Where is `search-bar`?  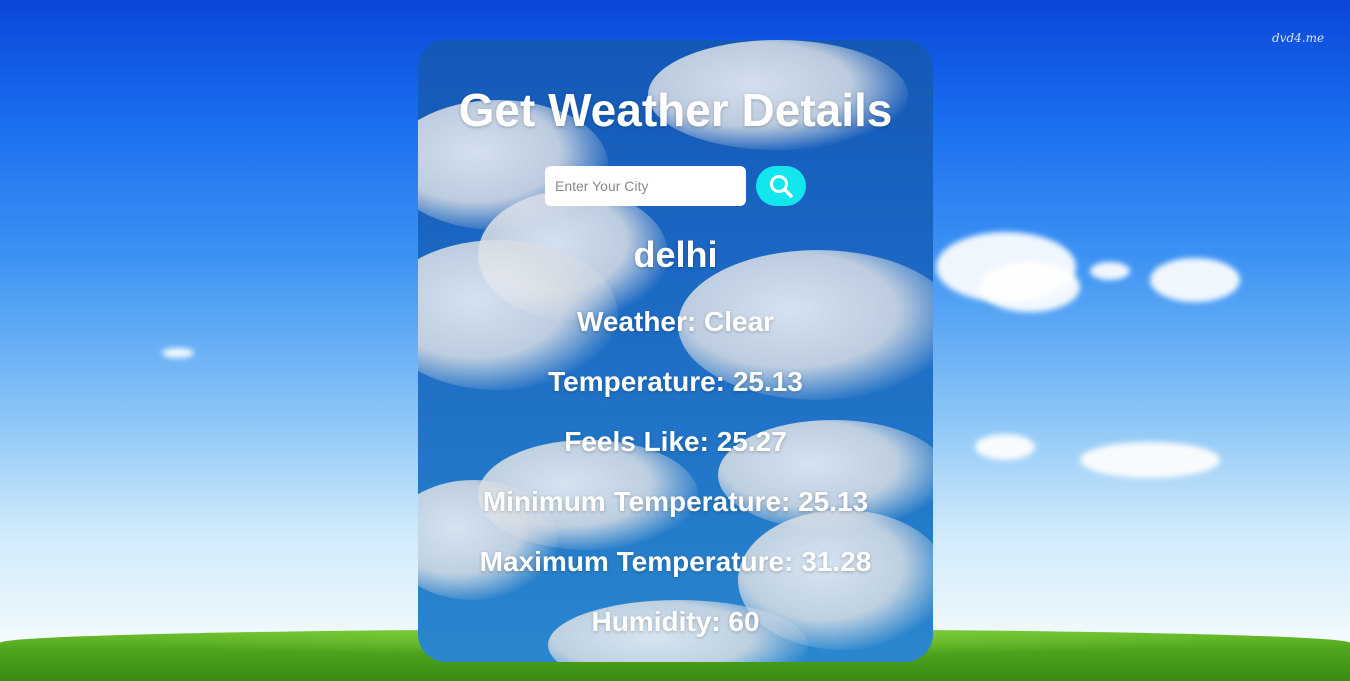 search-bar is located at coordinates (675, 186).